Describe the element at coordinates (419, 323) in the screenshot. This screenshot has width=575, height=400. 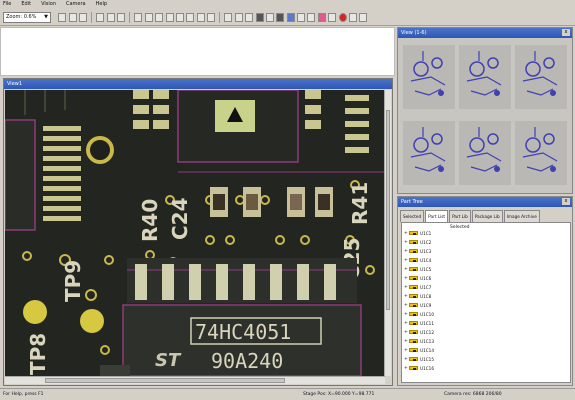
I see `list-item: + U1C11` at that location.